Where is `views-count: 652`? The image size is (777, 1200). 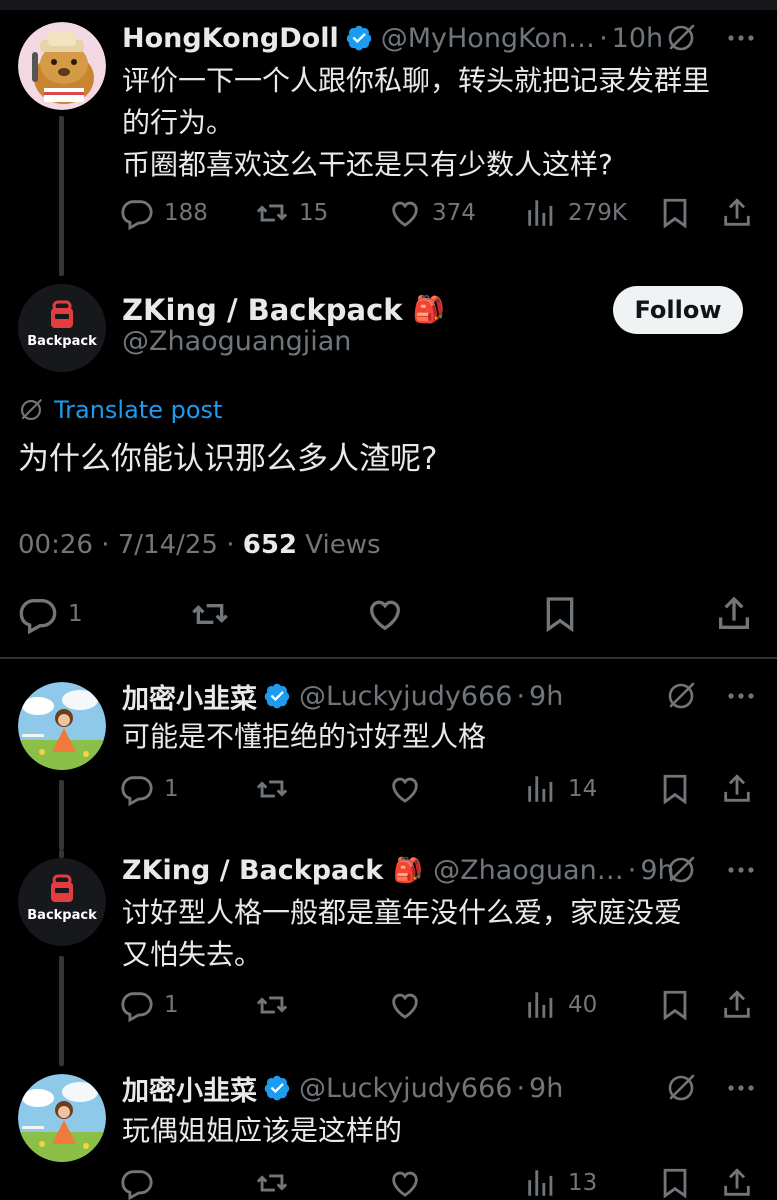 views-count: 652 is located at coordinates (270, 545).